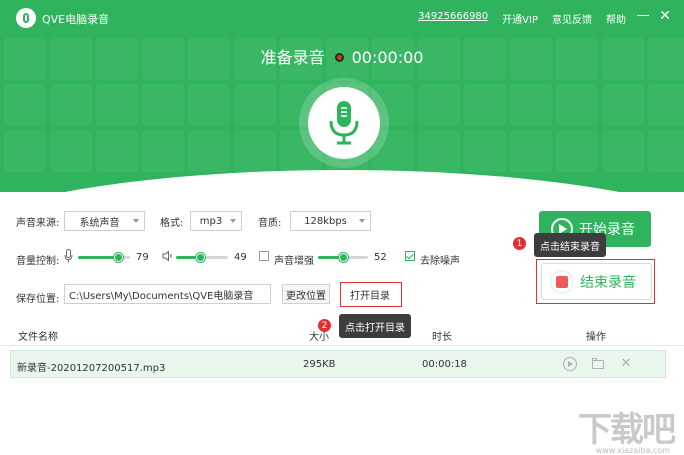  I want to click on source-label: 声音来源:, so click(38, 223).